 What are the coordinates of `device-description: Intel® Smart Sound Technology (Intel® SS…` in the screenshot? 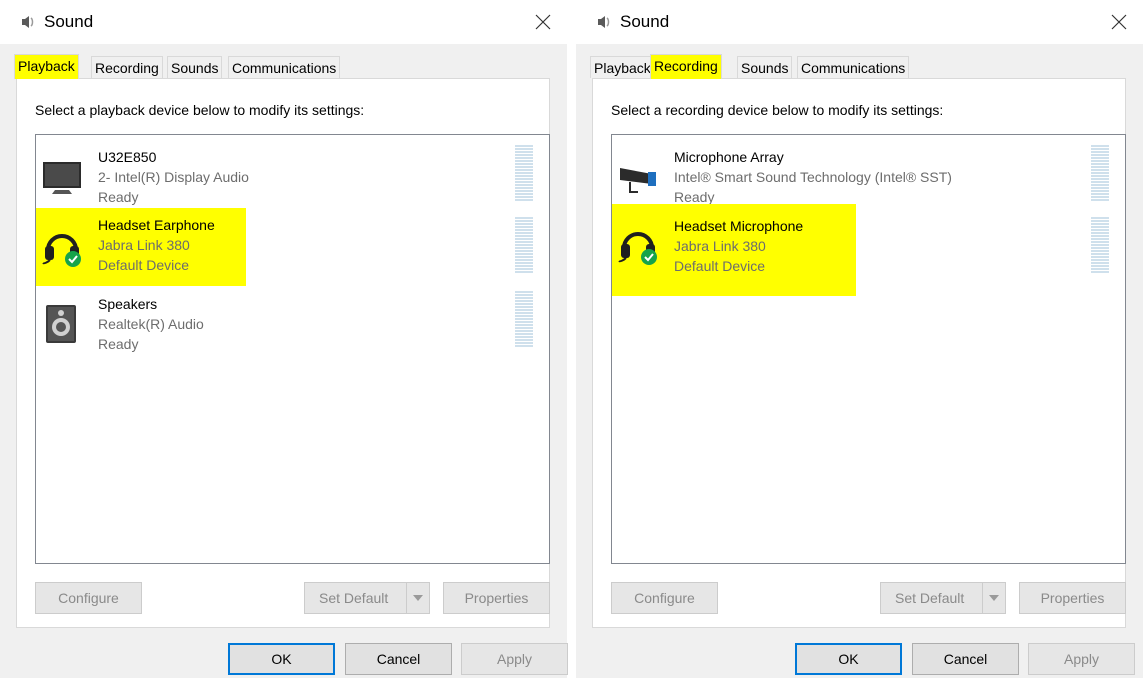 It's located at (813, 177).